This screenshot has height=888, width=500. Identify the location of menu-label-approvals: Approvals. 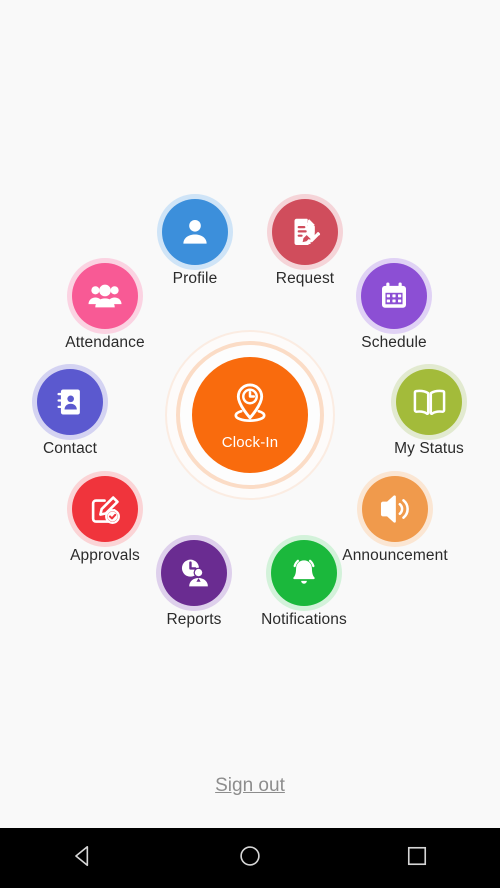
(105, 555).